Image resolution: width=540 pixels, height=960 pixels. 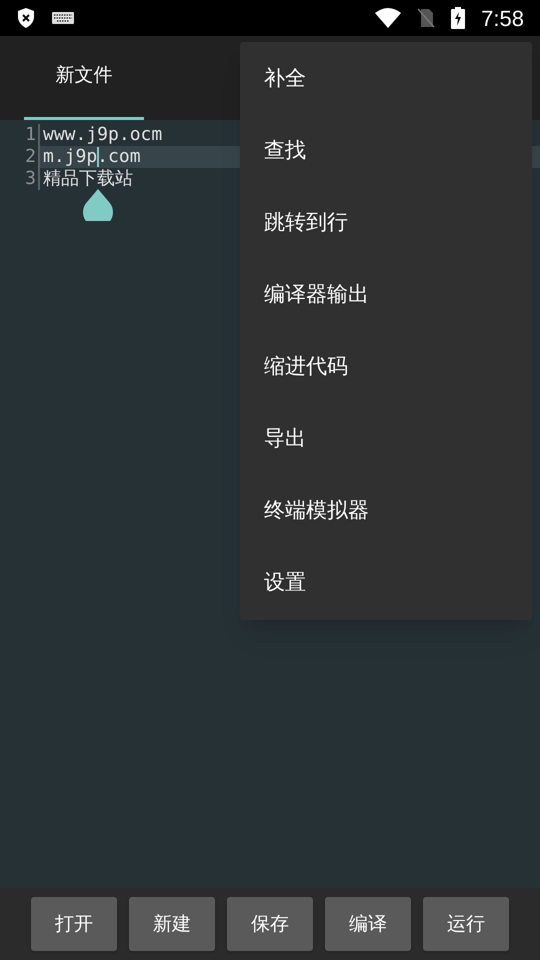 I want to click on toolbar-button: 新建, so click(x=172, y=924).